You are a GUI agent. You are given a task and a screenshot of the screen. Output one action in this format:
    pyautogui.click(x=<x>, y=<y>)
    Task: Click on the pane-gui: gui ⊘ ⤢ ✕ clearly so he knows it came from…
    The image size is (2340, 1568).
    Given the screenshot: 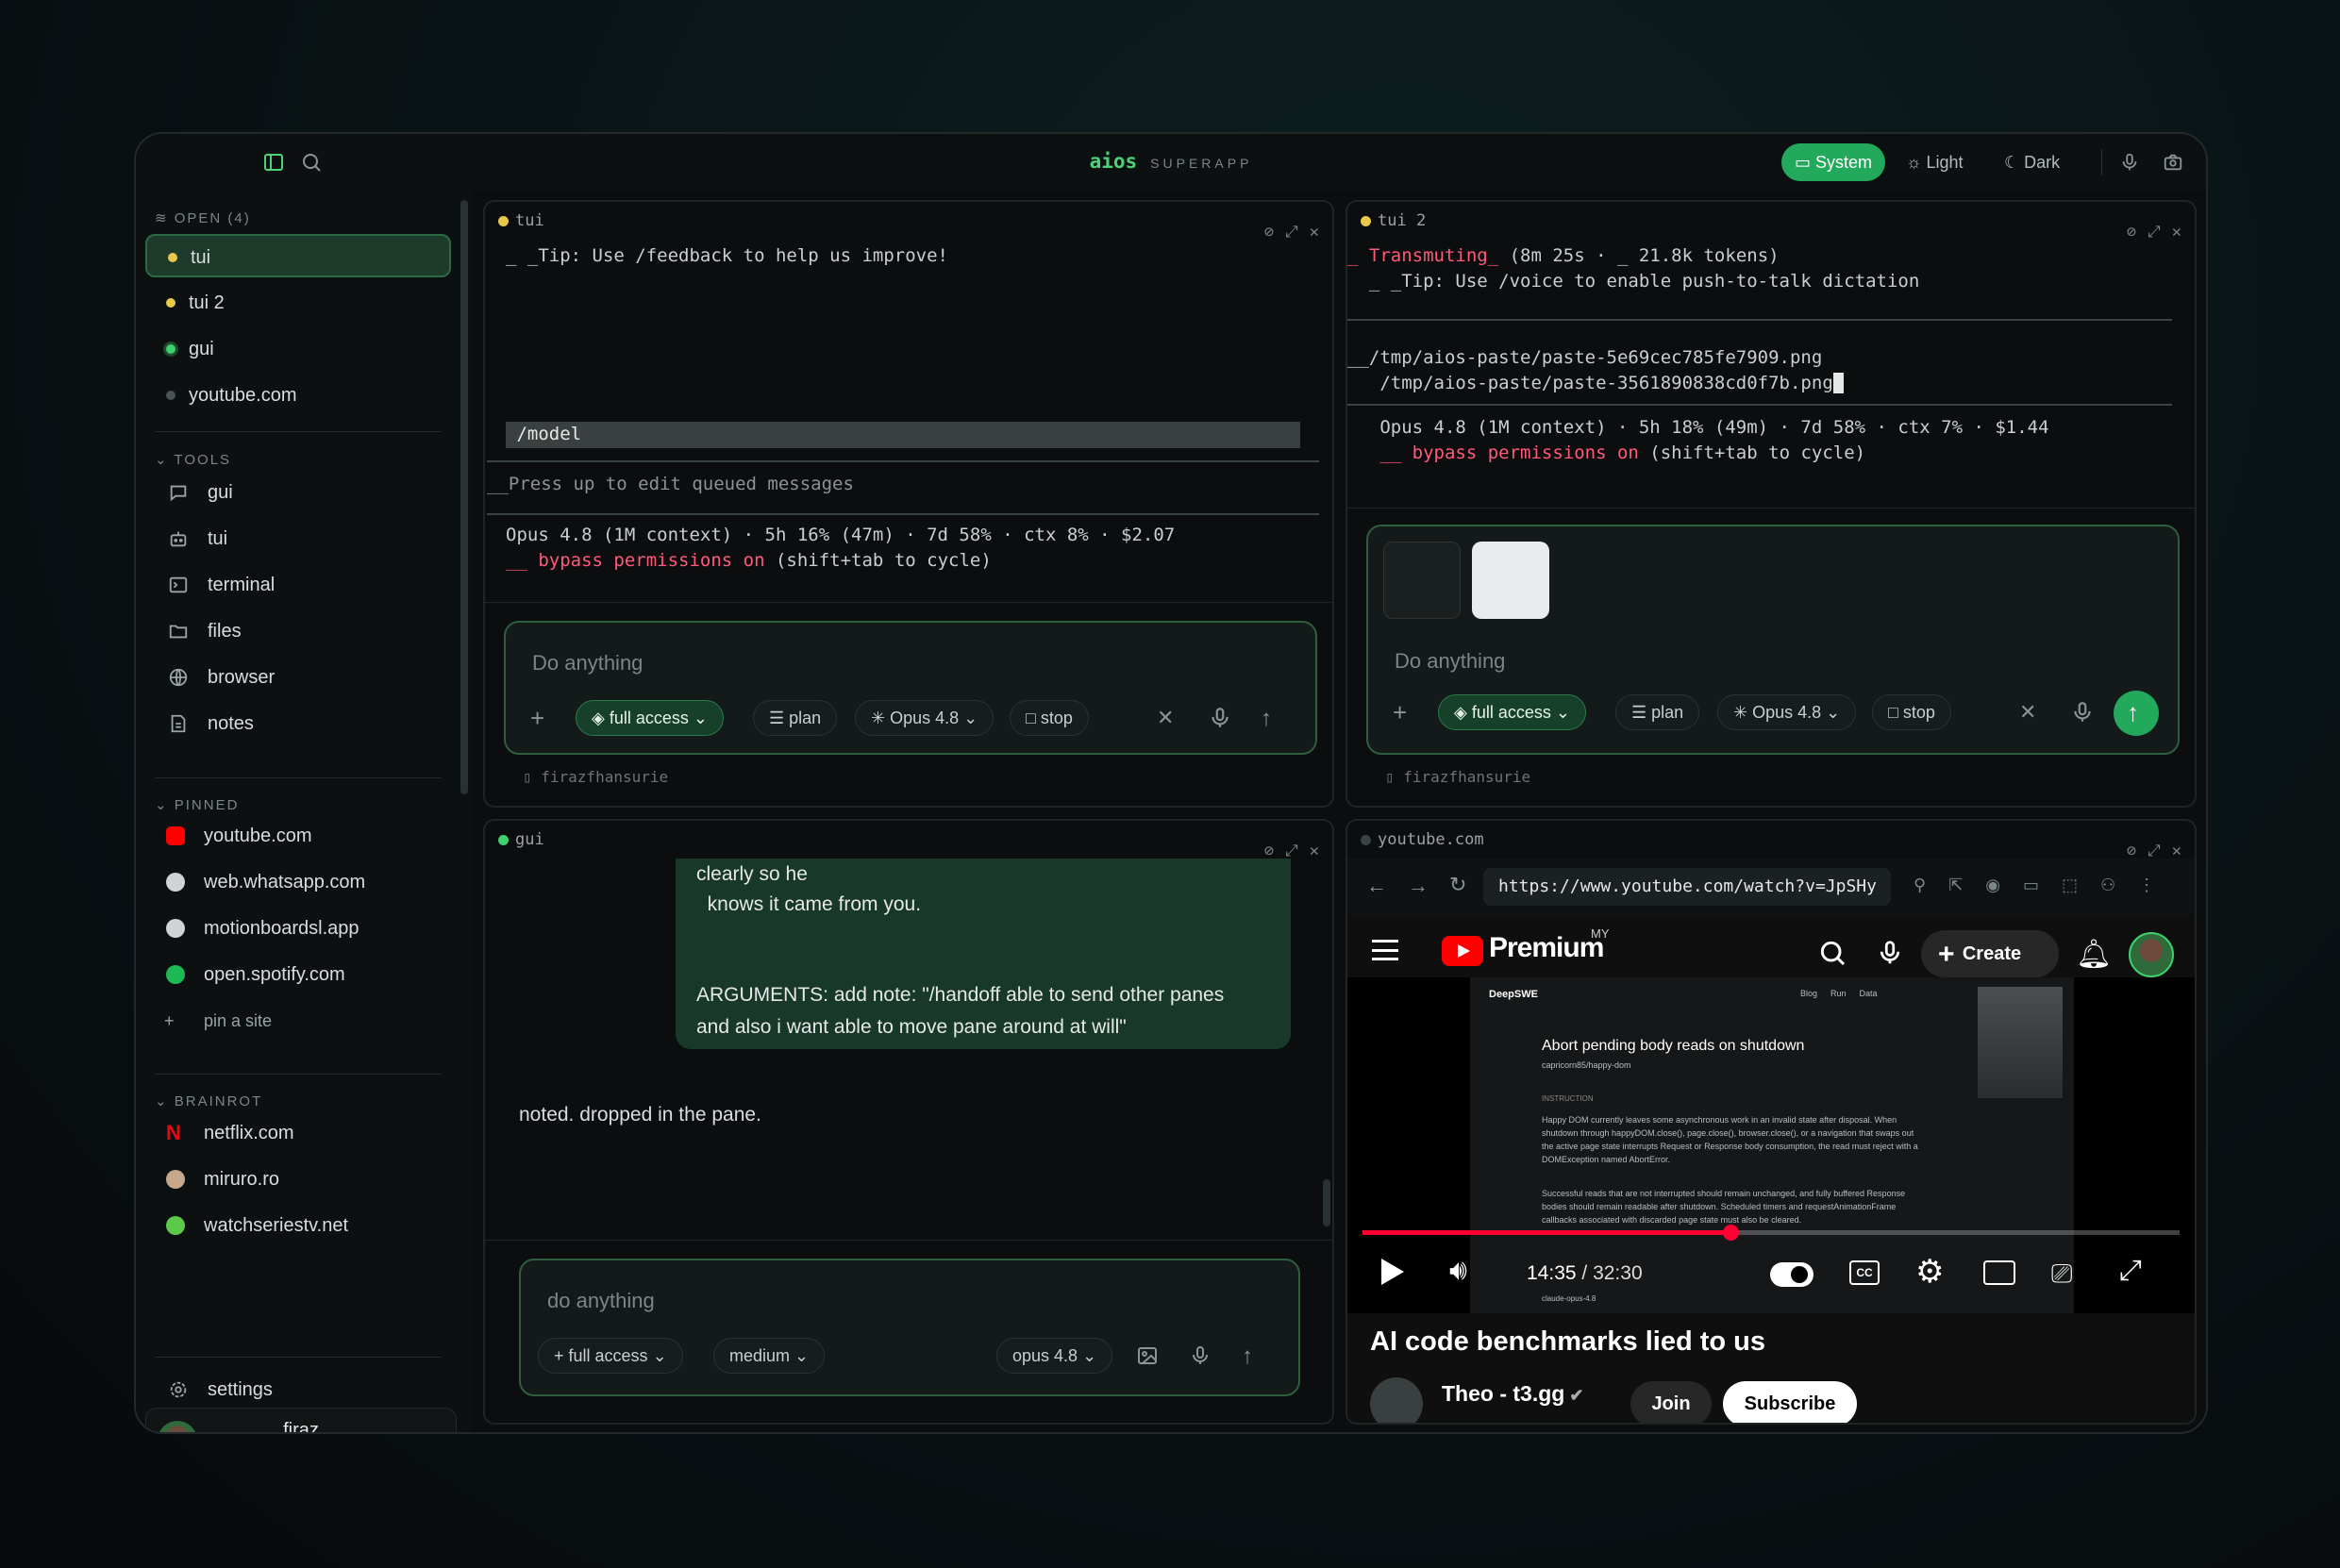 What is the action you would take?
    pyautogui.click(x=908, y=1122)
    